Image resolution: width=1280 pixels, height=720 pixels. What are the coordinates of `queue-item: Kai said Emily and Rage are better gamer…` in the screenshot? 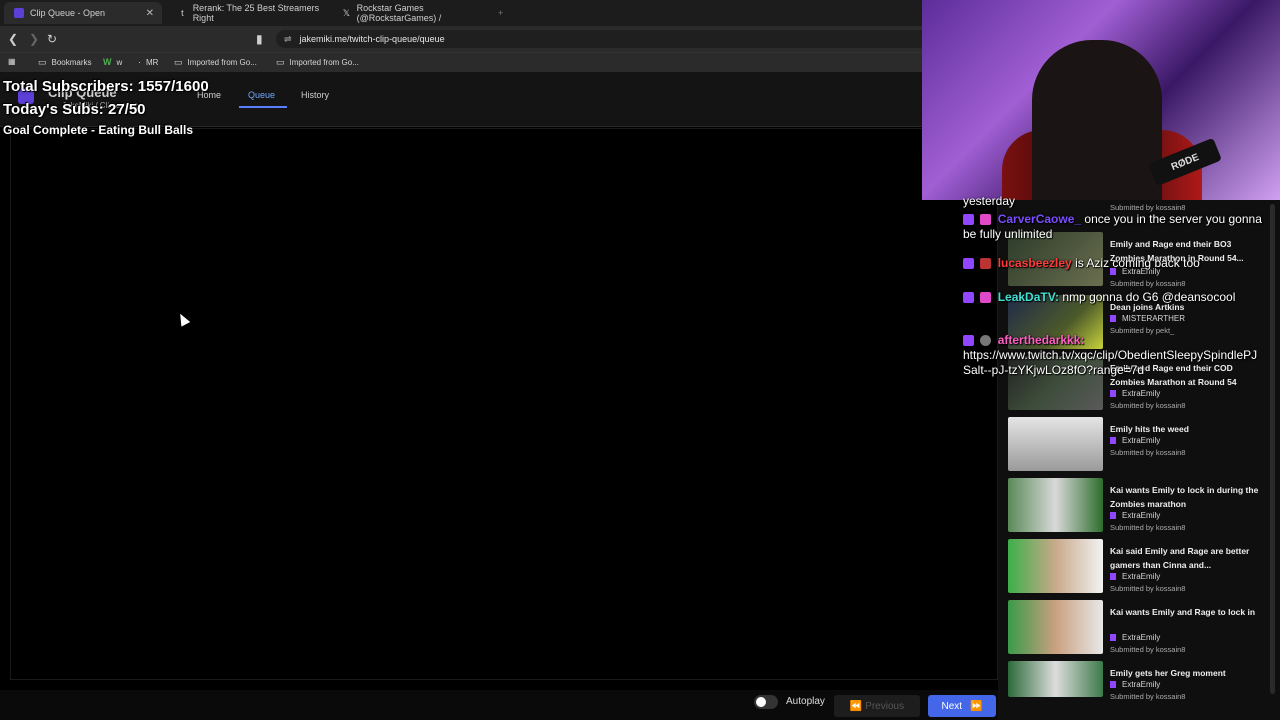 It's located at (1139, 567).